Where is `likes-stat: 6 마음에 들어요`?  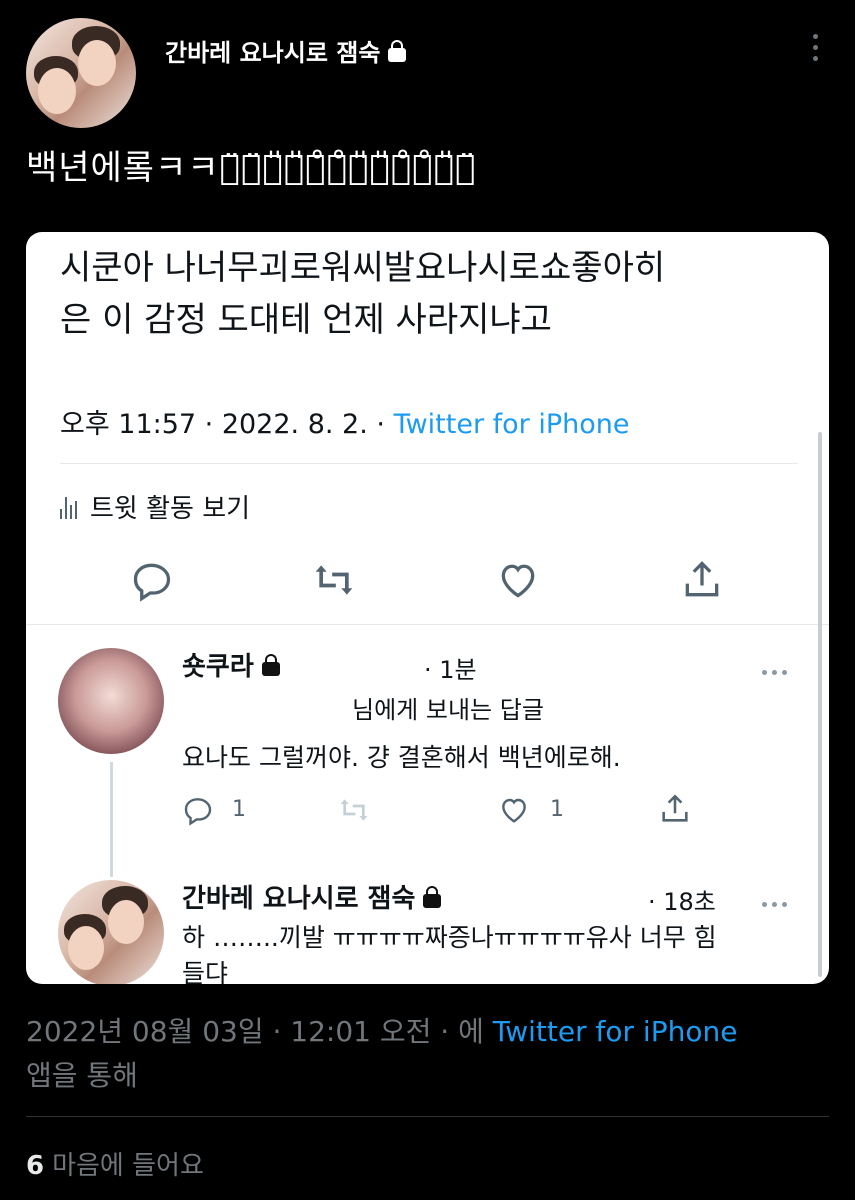 likes-stat: 6 마음에 들어요 is located at coordinates (115, 1163).